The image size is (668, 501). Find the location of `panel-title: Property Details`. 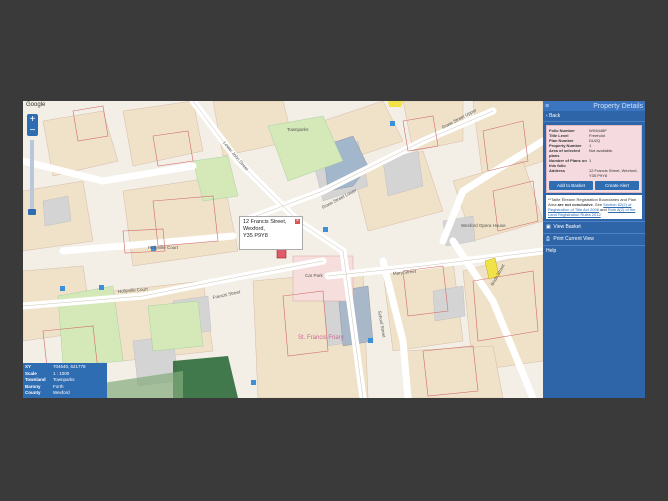

panel-title: Property Details is located at coordinates (618, 106).